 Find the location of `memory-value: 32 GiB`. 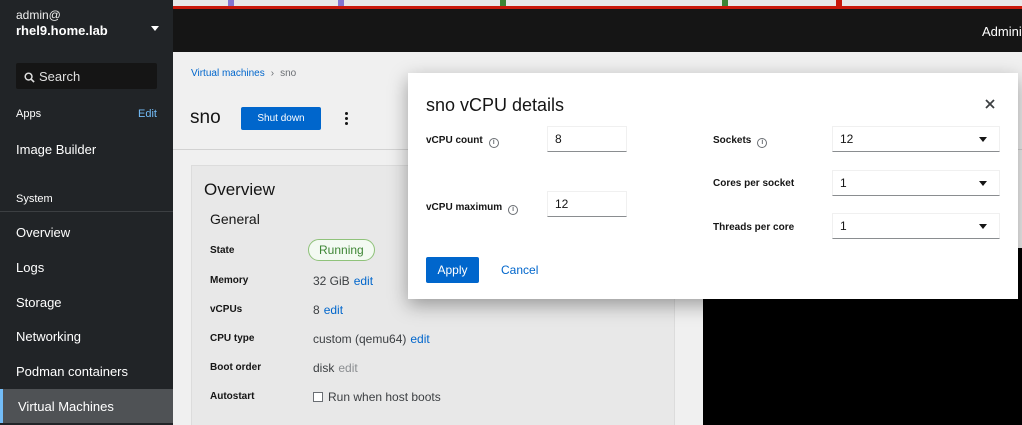

memory-value: 32 GiB is located at coordinates (331, 281).